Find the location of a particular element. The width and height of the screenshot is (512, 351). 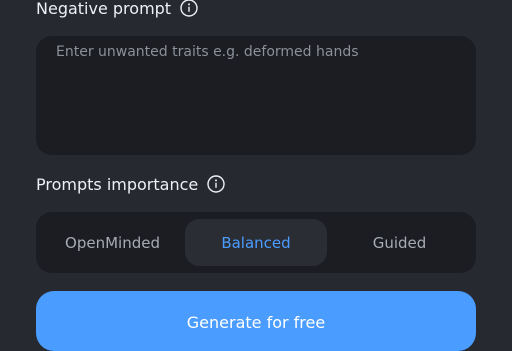

prompts-importance-segmented-control: OpenMinded Balanced Guided is located at coordinates (256, 242).